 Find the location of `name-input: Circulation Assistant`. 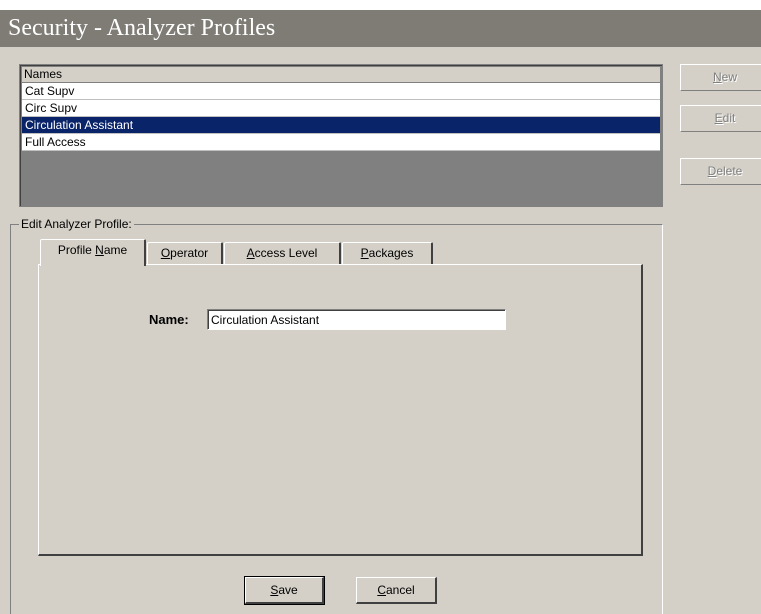

name-input: Circulation Assistant is located at coordinates (356, 319).